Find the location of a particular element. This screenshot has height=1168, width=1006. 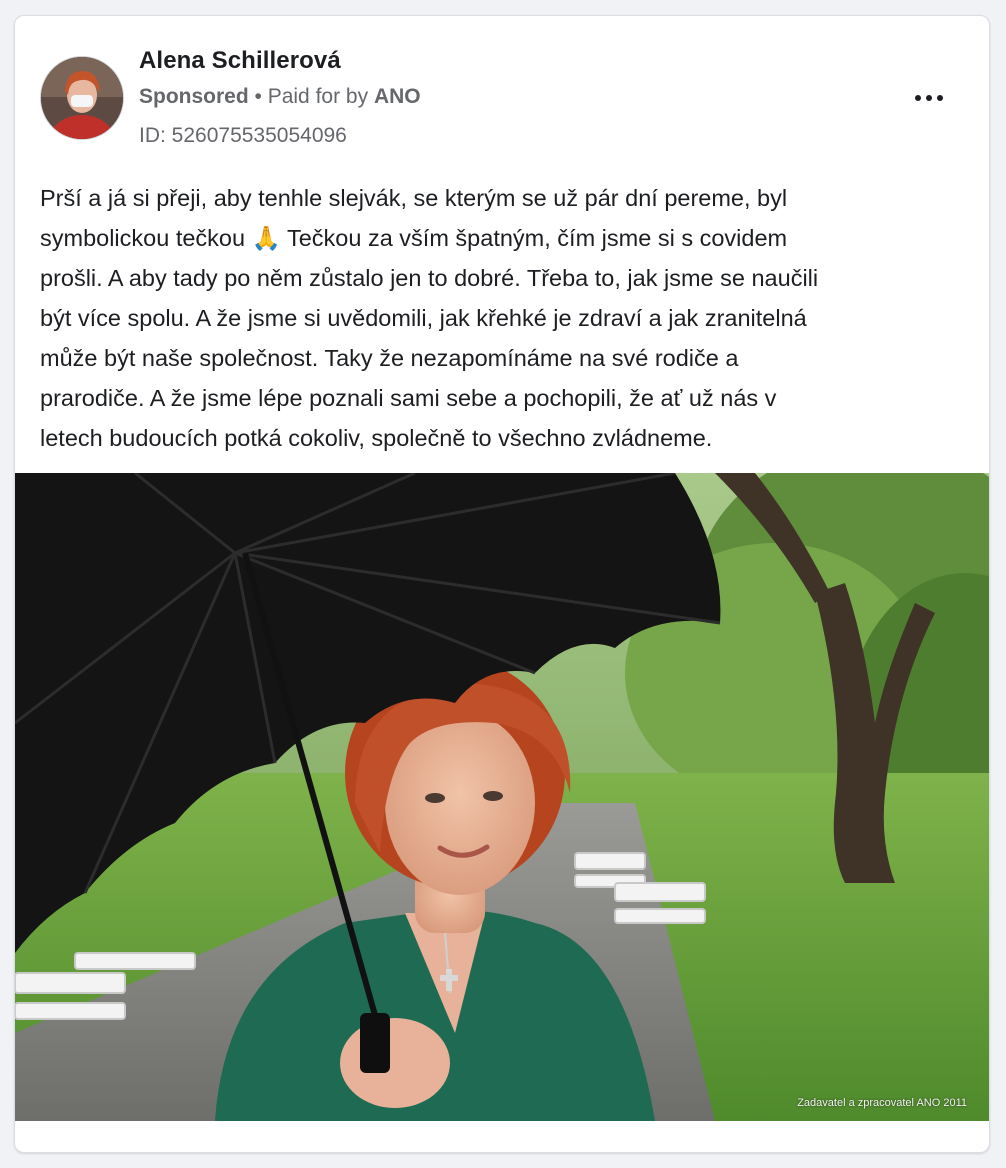

ad-meta: Sponsored • Paid for by ANO is located at coordinates (280, 97).